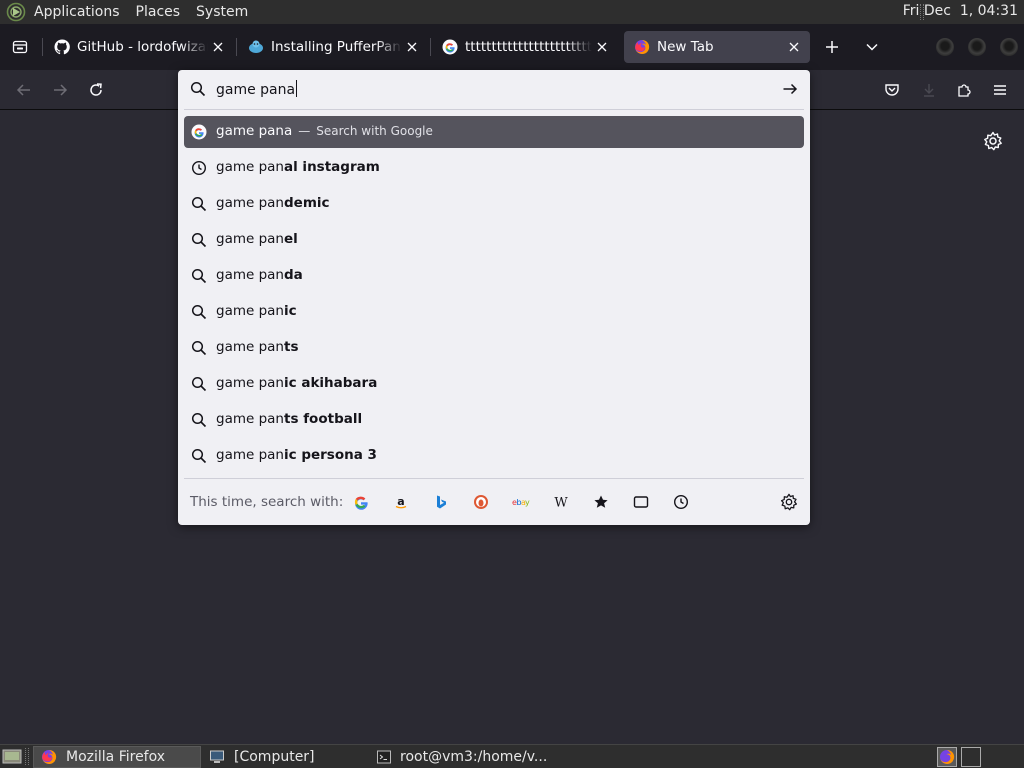 The image size is (1024, 768). I want to click on clock: Fri Dec 1, 04:31, so click(960, 11).